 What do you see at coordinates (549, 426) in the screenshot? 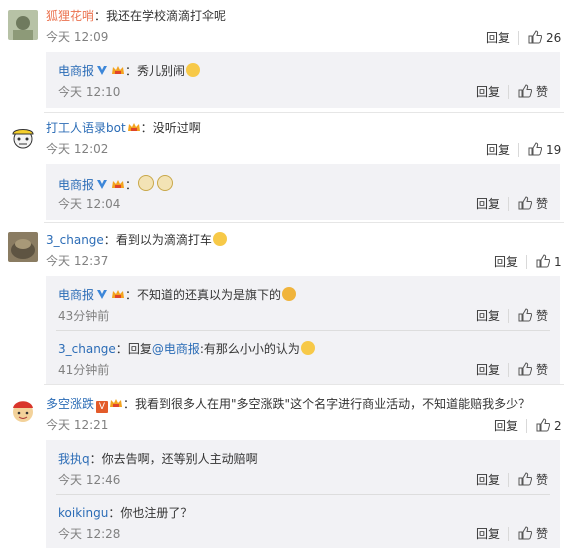
I see `like-button: 2` at bounding box center [549, 426].